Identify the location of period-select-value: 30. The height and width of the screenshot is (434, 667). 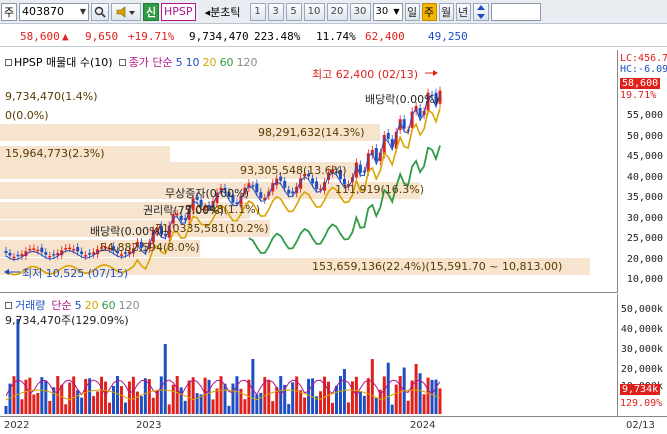
(382, 11).